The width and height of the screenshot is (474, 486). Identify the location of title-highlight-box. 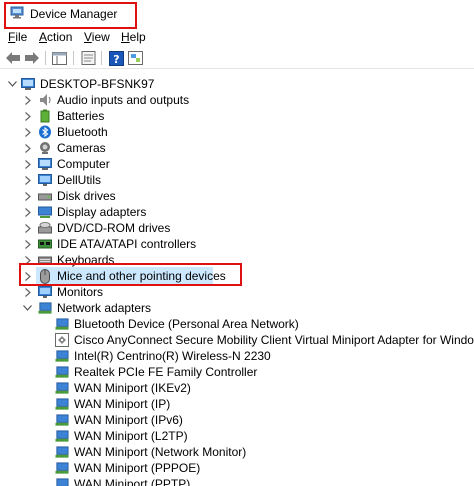
(70, 15).